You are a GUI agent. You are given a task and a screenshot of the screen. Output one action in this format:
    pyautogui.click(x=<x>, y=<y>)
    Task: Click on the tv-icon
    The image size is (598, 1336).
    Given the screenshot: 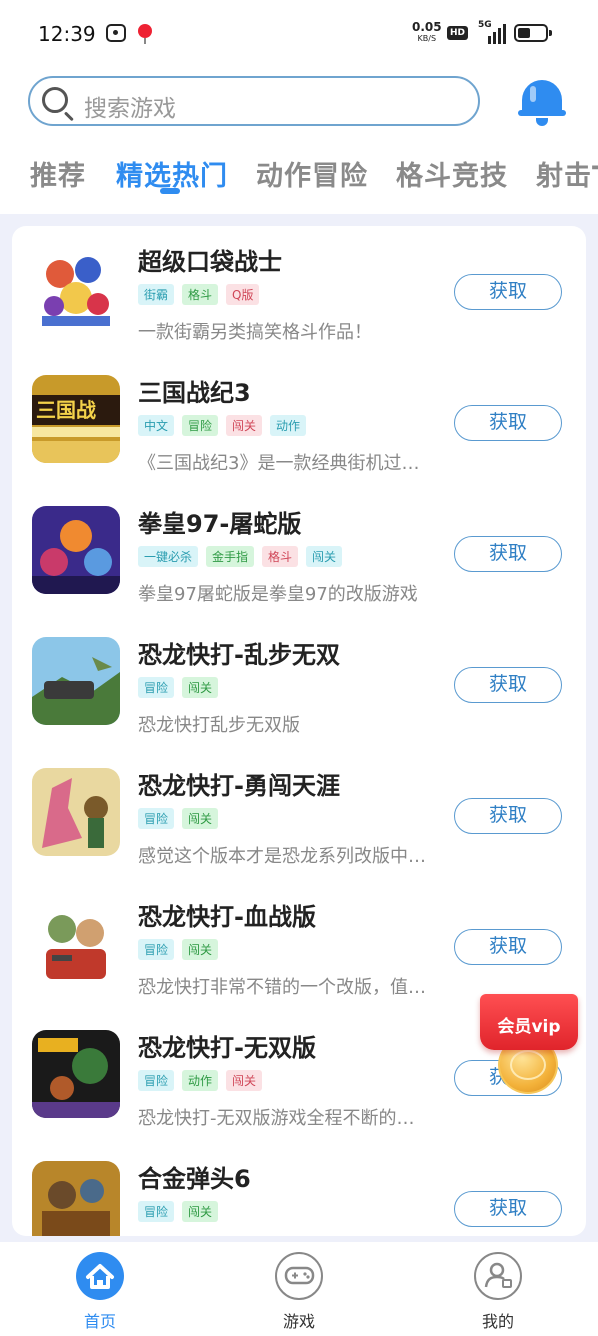 What is the action you would take?
    pyautogui.click(x=116, y=33)
    